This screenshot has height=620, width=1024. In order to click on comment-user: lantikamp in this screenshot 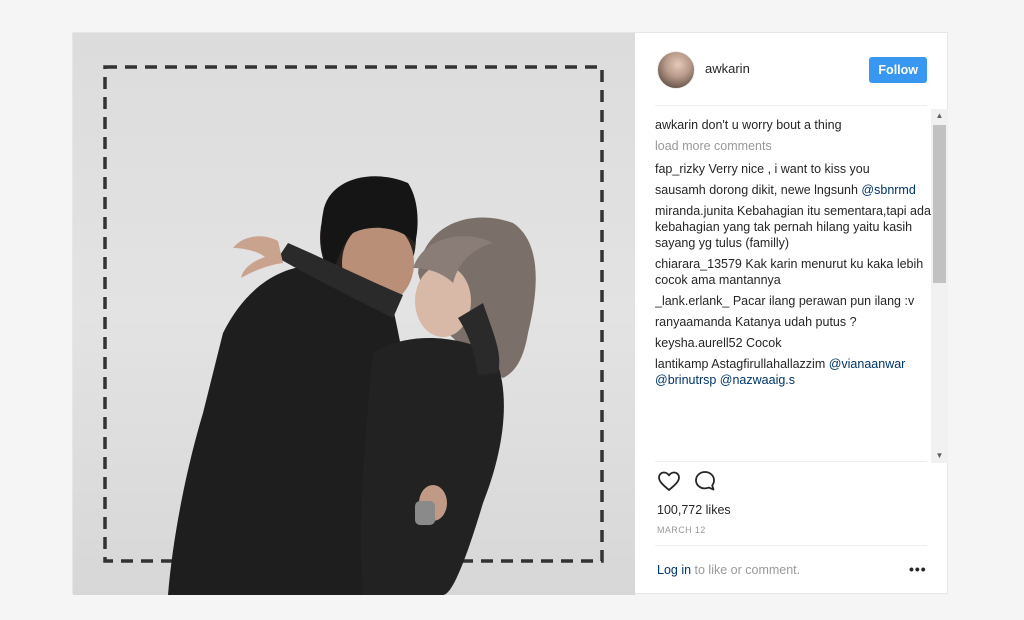, I will do `click(682, 364)`.